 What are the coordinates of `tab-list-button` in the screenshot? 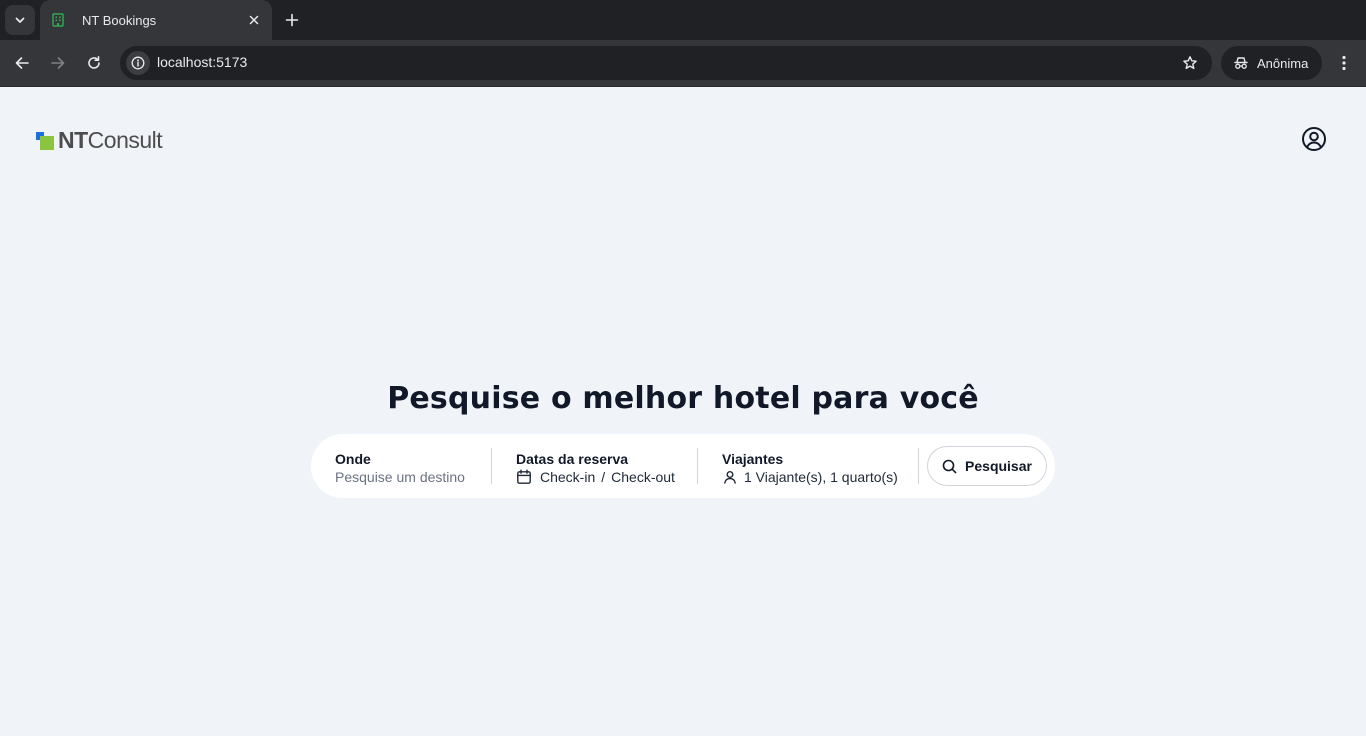 It's located at (20, 20).